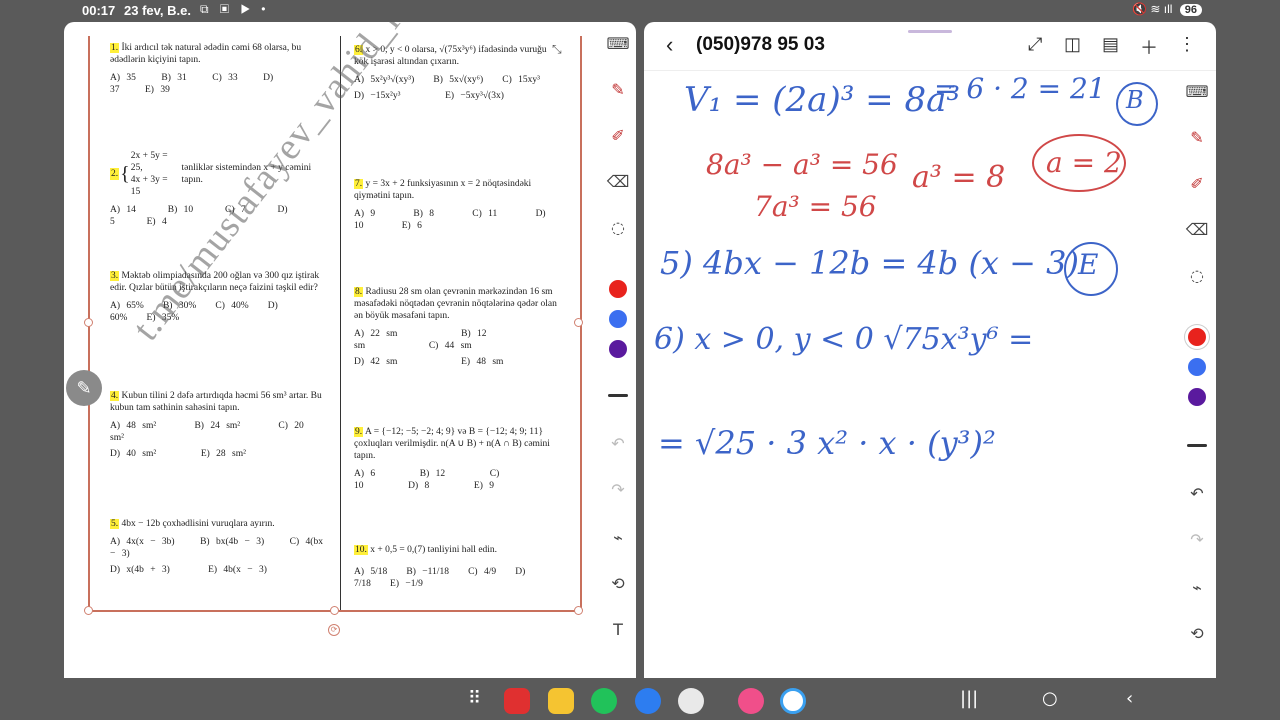 The image size is (1280, 720). What do you see at coordinates (1197, 634) in the screenshot?
I see `ink-to-shape-icon-right: ⟲` at bounding box center [1197, 634].